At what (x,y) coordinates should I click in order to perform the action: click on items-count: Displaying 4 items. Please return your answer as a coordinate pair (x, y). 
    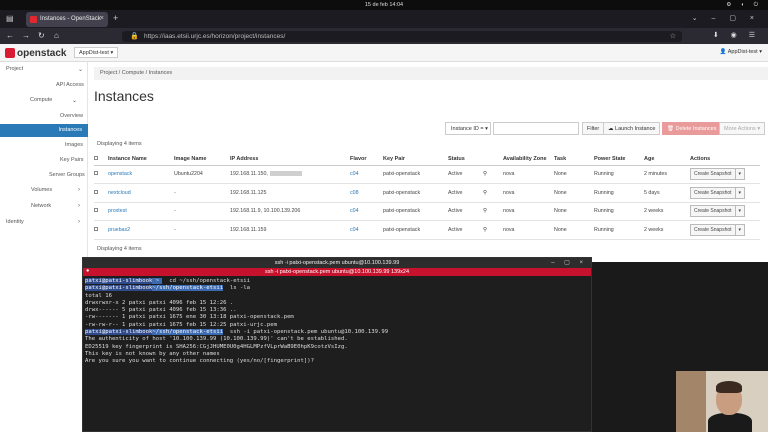
    Looking at the image, I should click on (119, 144).